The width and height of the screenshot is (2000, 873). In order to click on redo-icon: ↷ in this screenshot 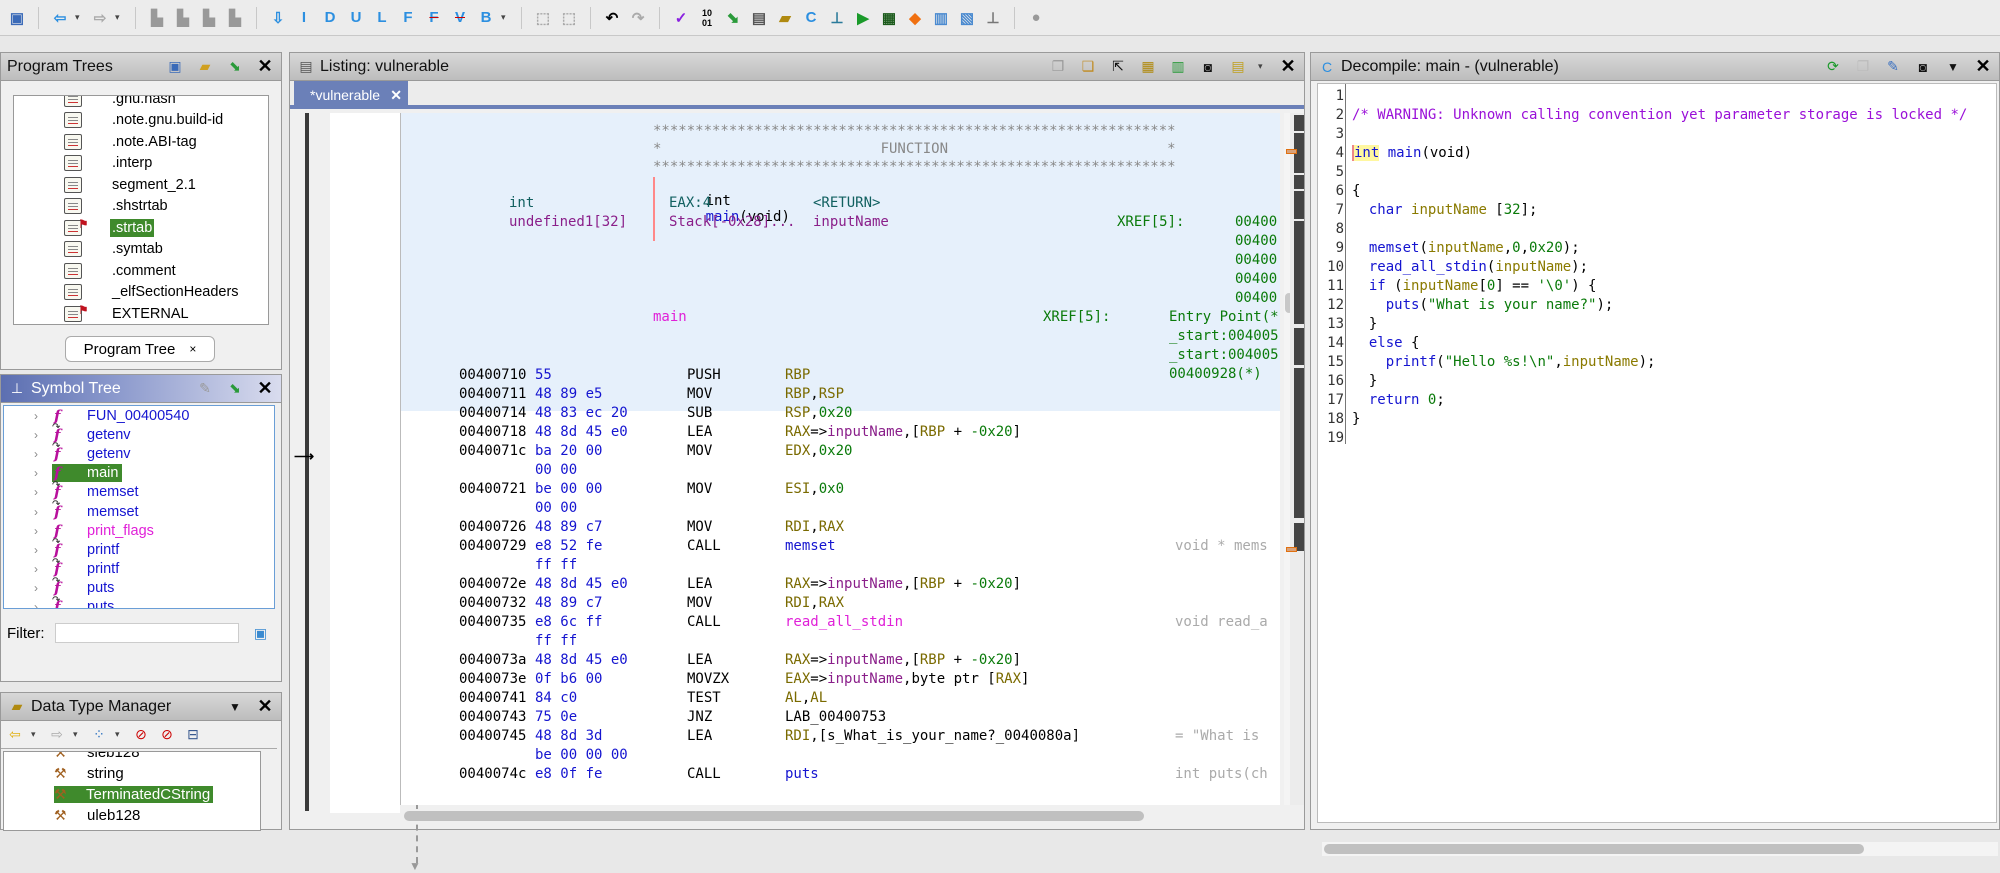, I will do `click(638, 18)`.